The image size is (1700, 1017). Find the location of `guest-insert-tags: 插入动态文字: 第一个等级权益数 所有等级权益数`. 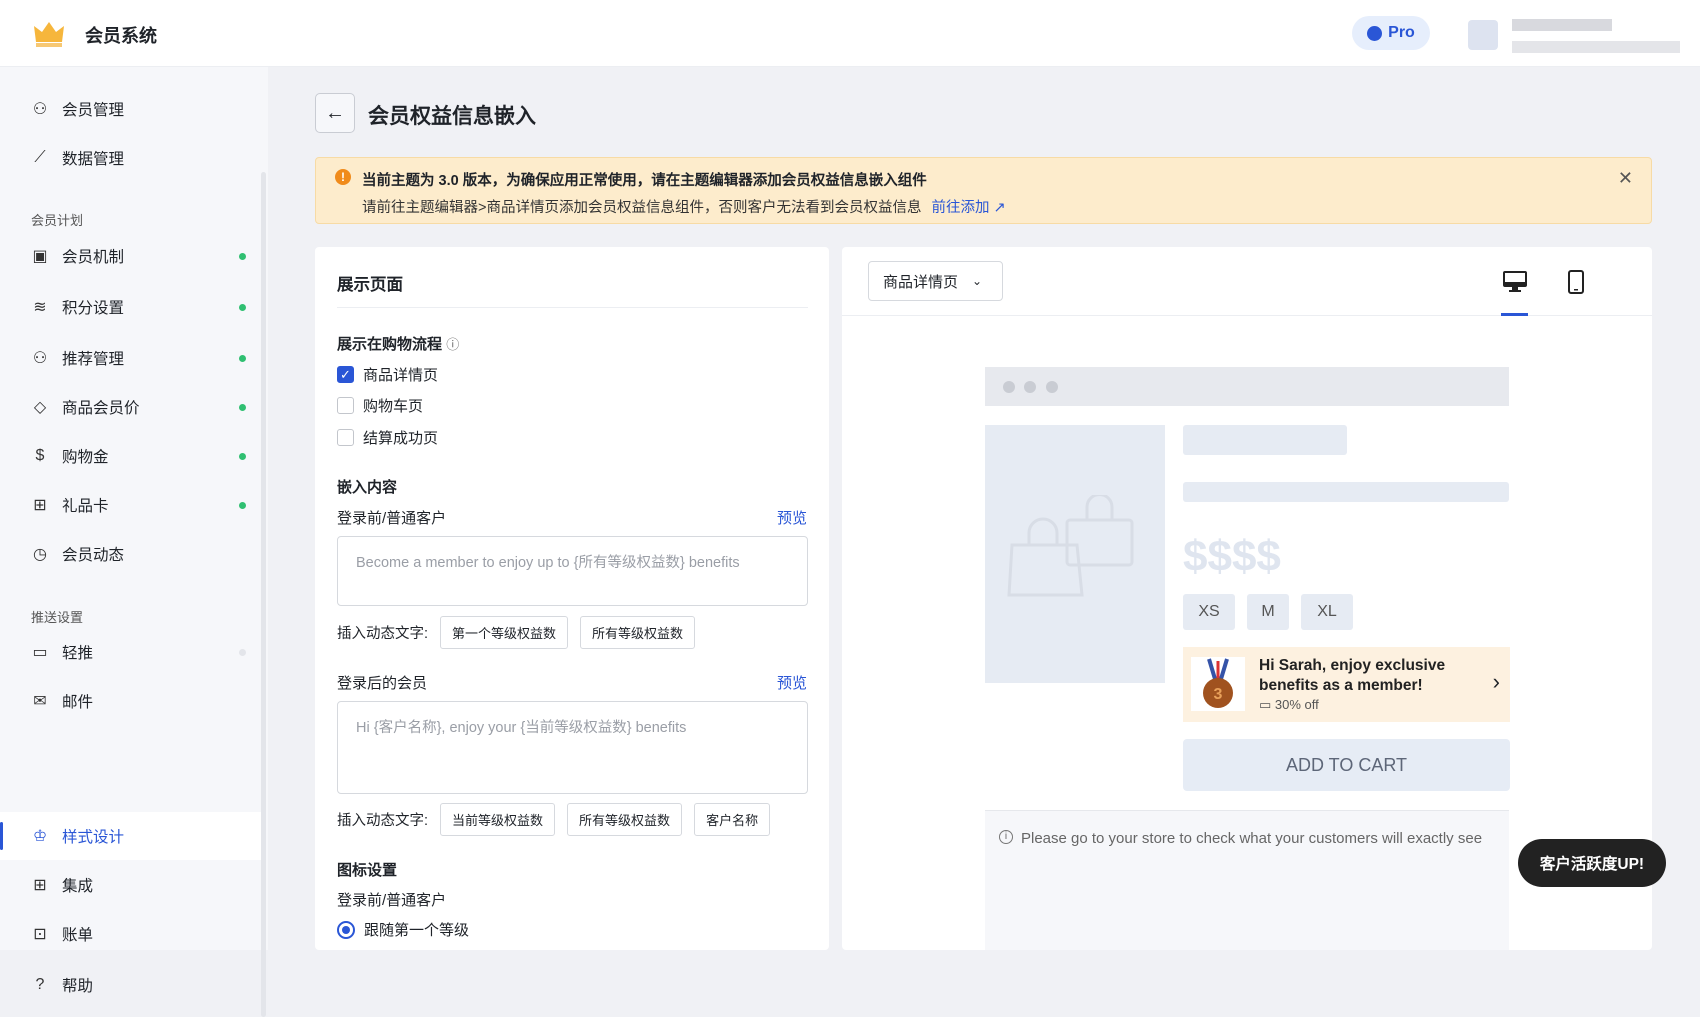

guest-insert-tags: 插入动态文字: 第一个等级权益数 所有等级权益数 is located at coordinates (516, 632).